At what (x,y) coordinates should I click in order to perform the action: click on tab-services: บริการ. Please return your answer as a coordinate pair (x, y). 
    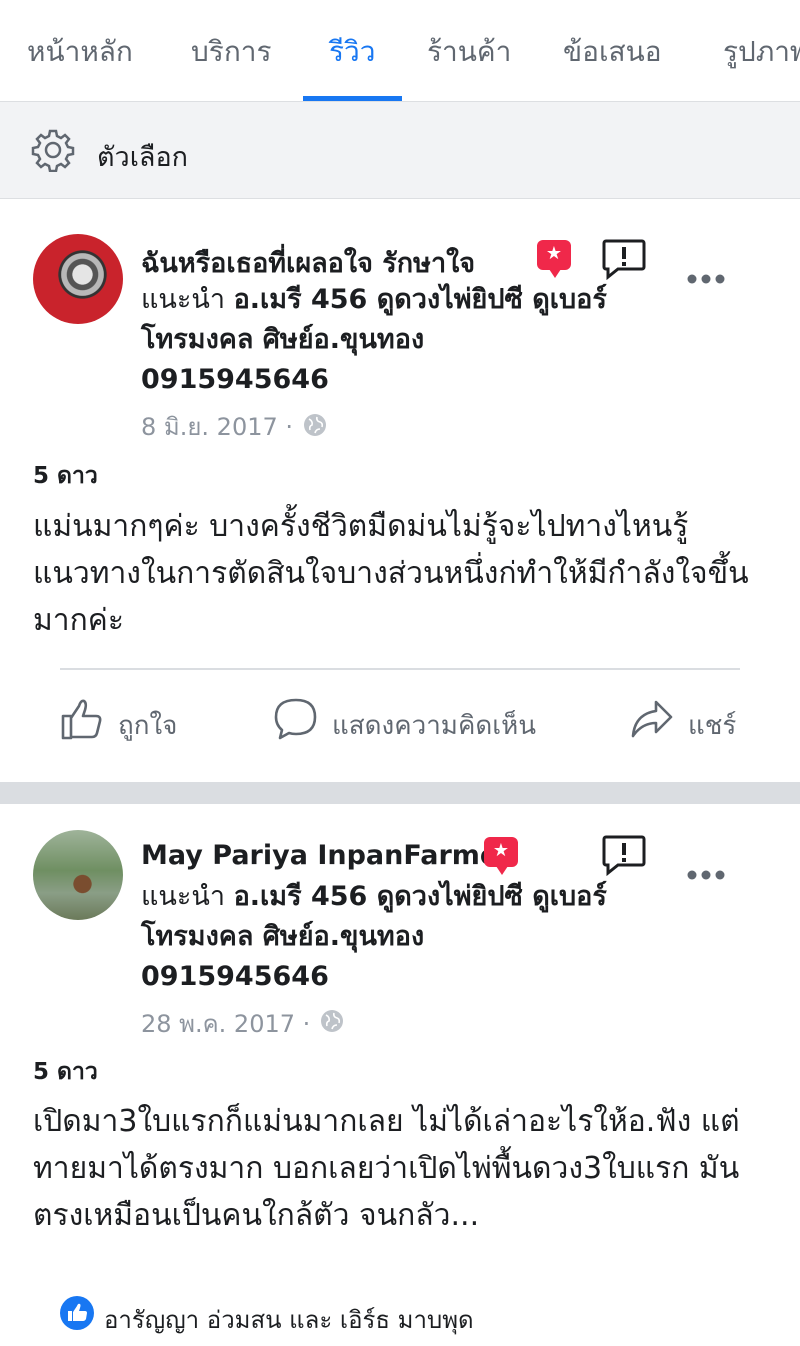
    Looking at the image, I should click on (231, 52).